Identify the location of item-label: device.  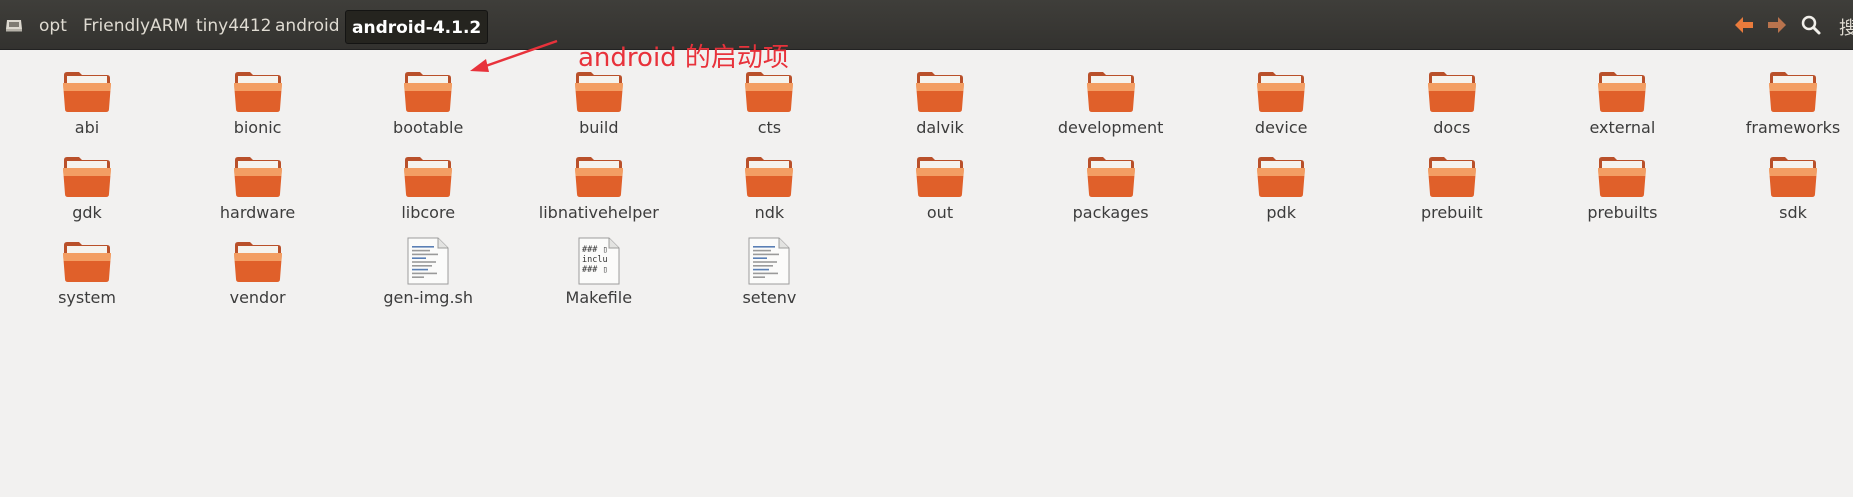
(1281, 127).